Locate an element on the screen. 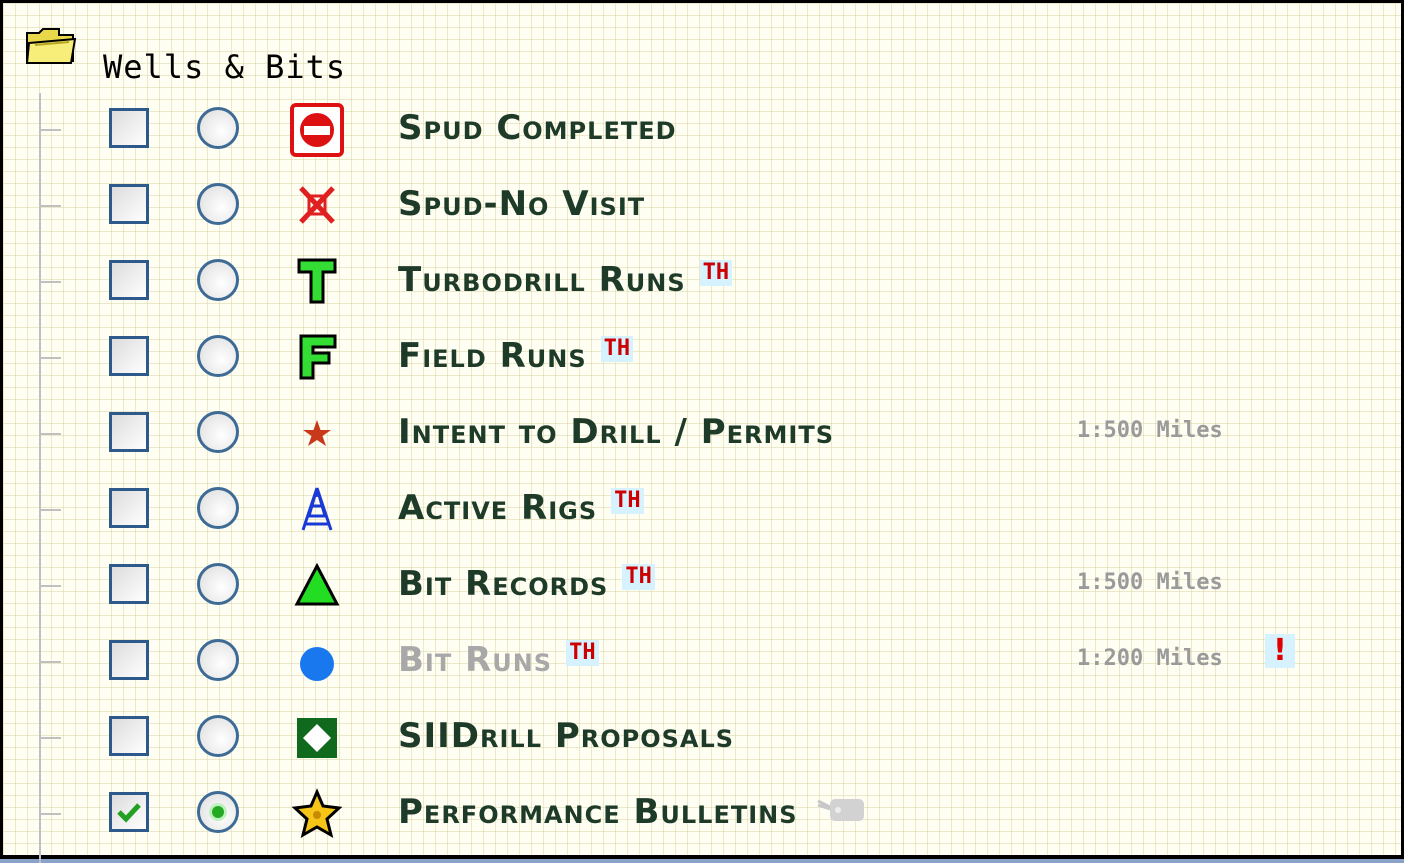  layer-label: Active Rigs TH is located at coordinates (521, 508).